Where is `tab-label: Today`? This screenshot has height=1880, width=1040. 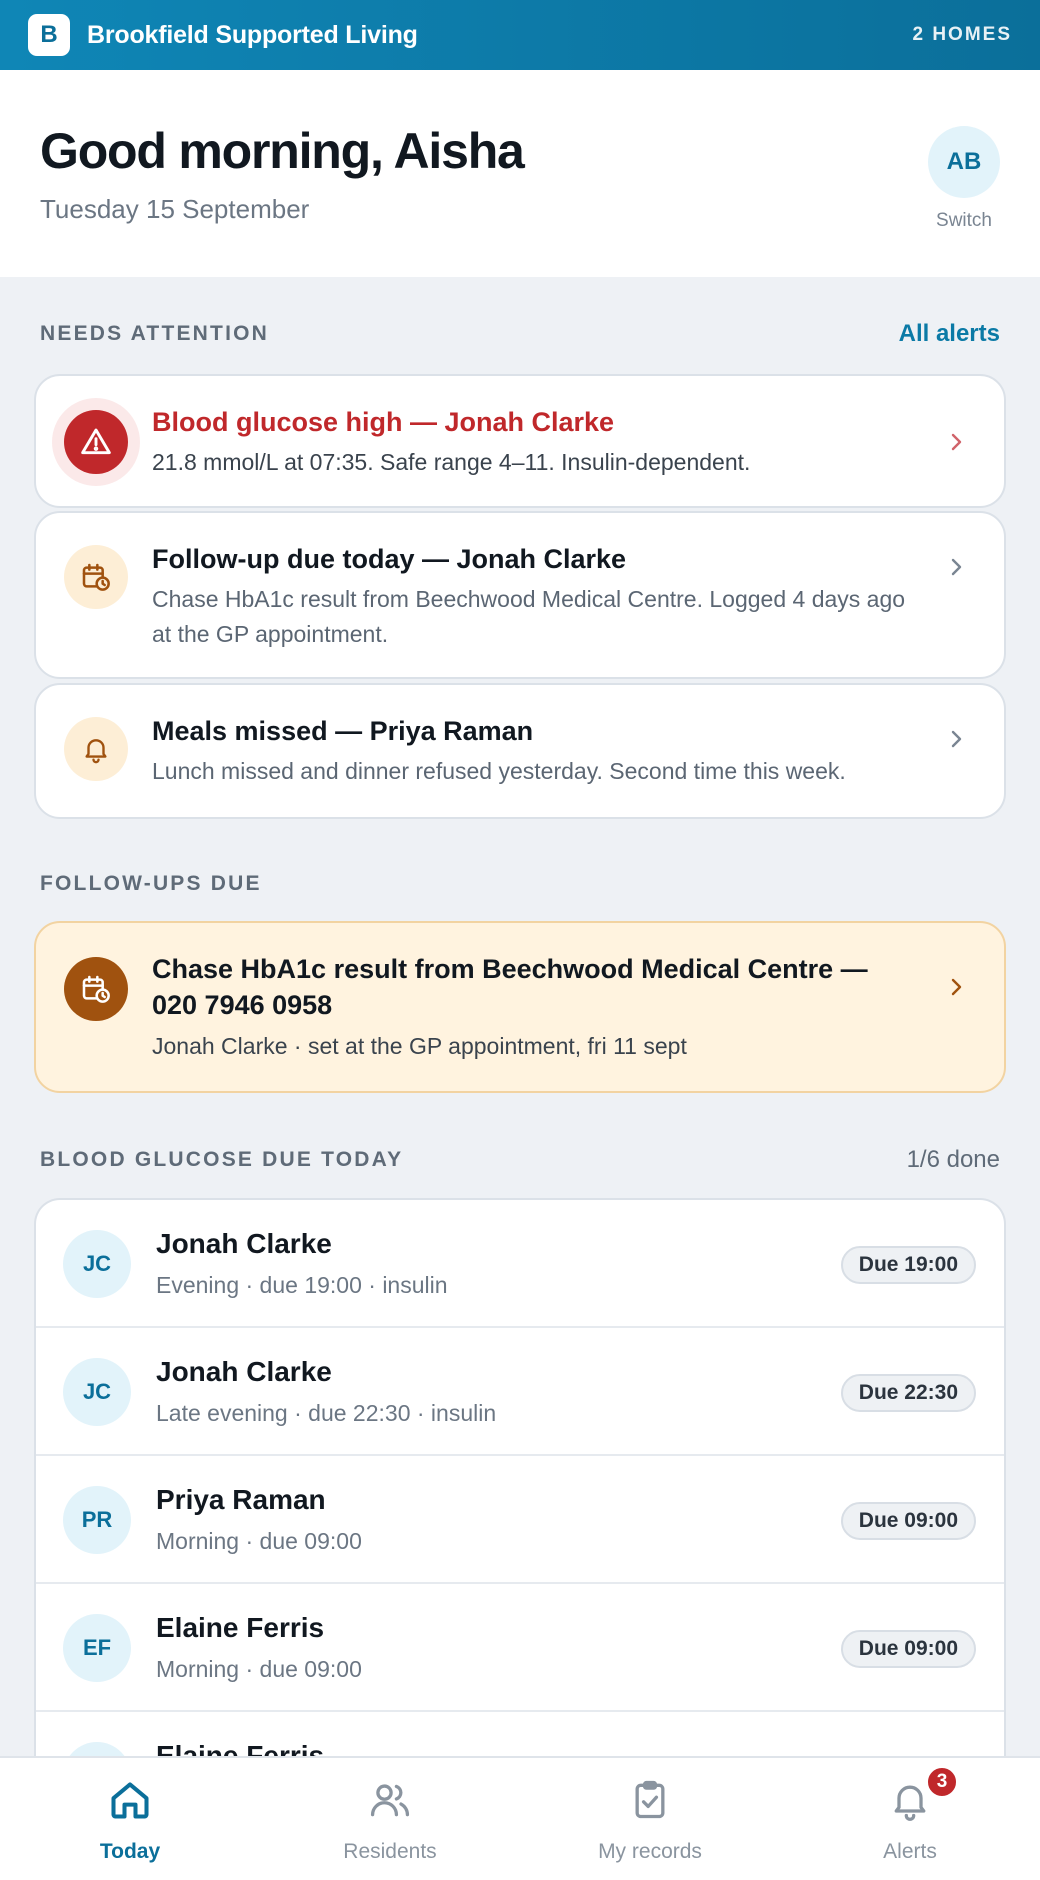 tab-label: Today is located at coordinates (130, 1851).